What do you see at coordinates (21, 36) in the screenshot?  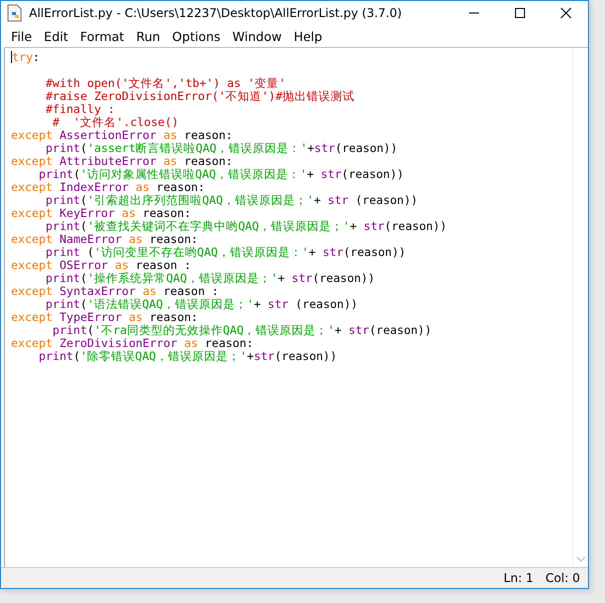 I see `menu-item: File` at bounding box center [21, 36].